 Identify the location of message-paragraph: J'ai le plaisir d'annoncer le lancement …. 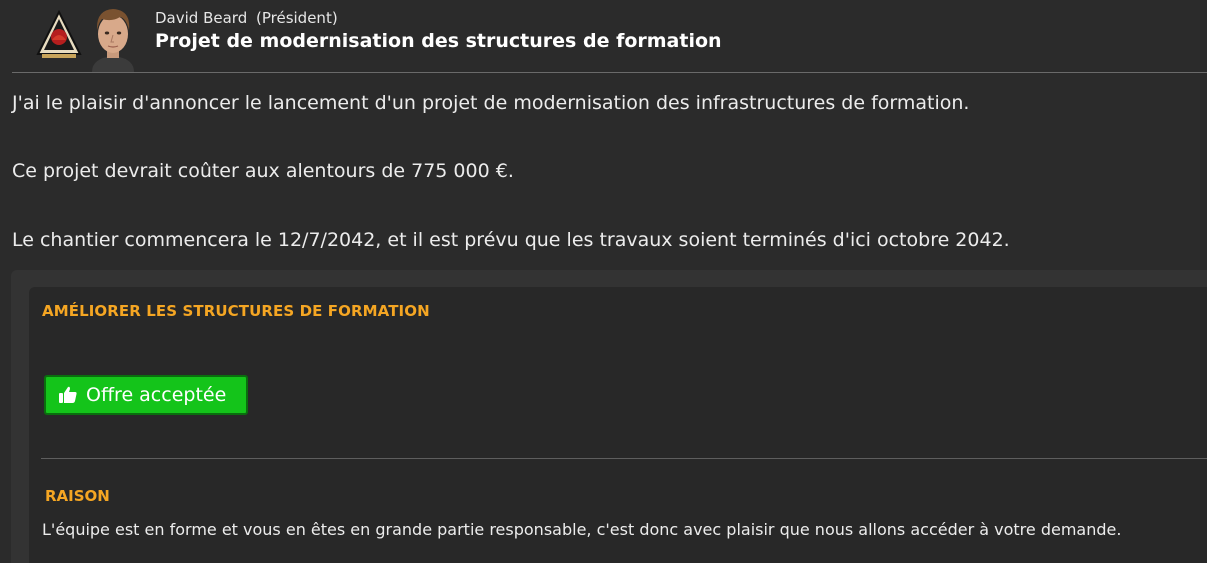
(491, 103).